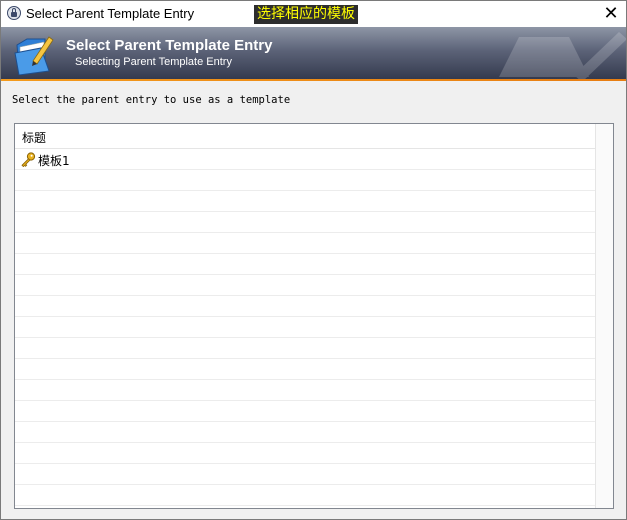 The width and height of the screenshot is (627, 520). Describe the element at coordinates (110, 13) in the screenshot. I see `window-title: Select Parent Template Entry` at that location.